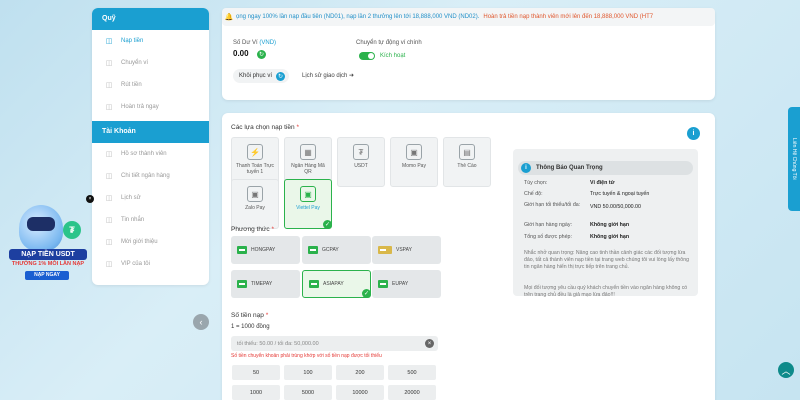  What do you see at coordinates (361, 152) in the screenshot?
I see `payment-method-icon: ₮` at bounding box center [361, 152].